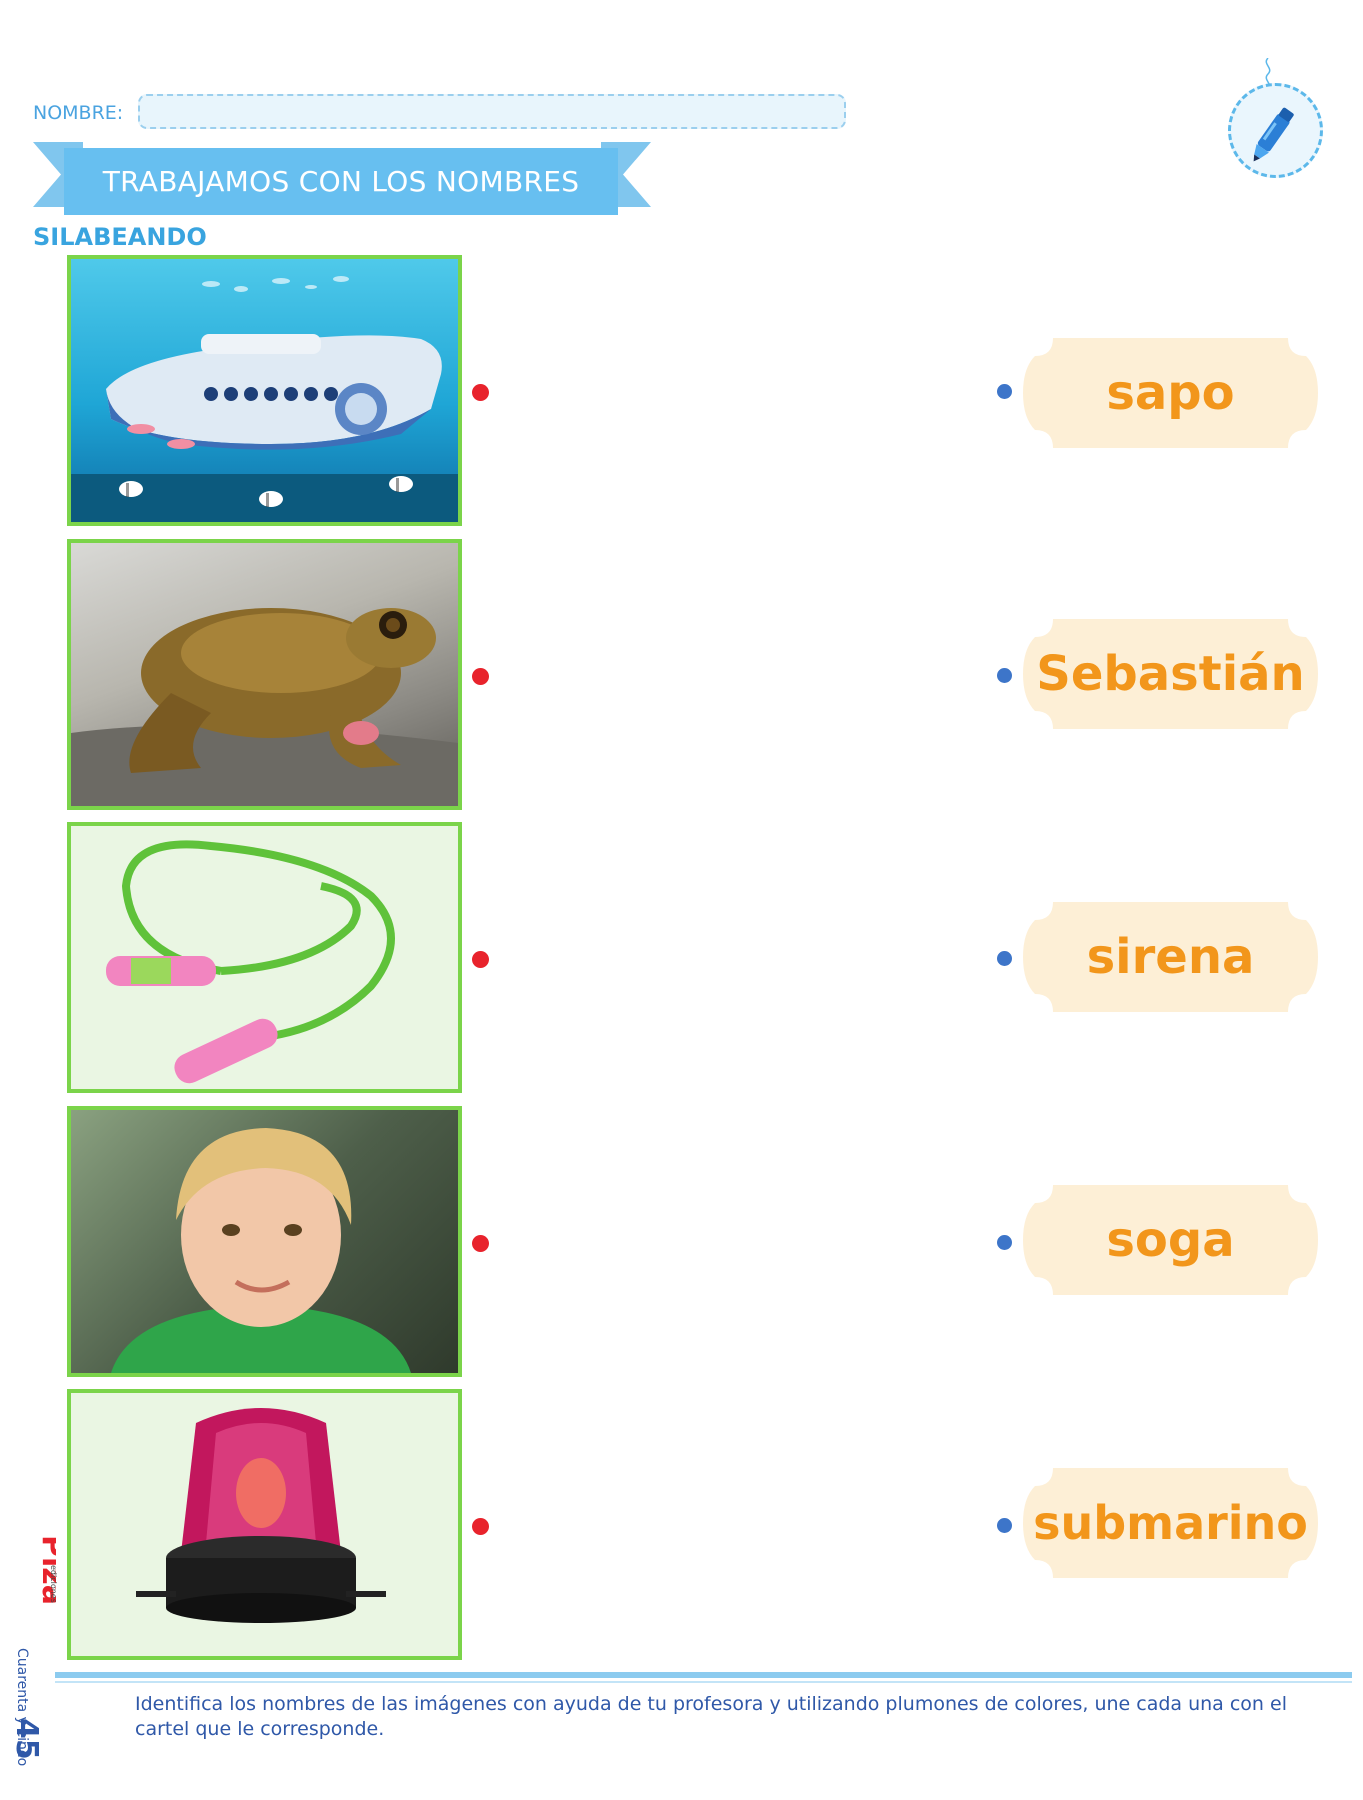 This screenshot has height=1800, width=1363. Describe the element at coordinates (120, 237) in the screenshot. I see `section-subtitle: SILABEANDO` at that location.